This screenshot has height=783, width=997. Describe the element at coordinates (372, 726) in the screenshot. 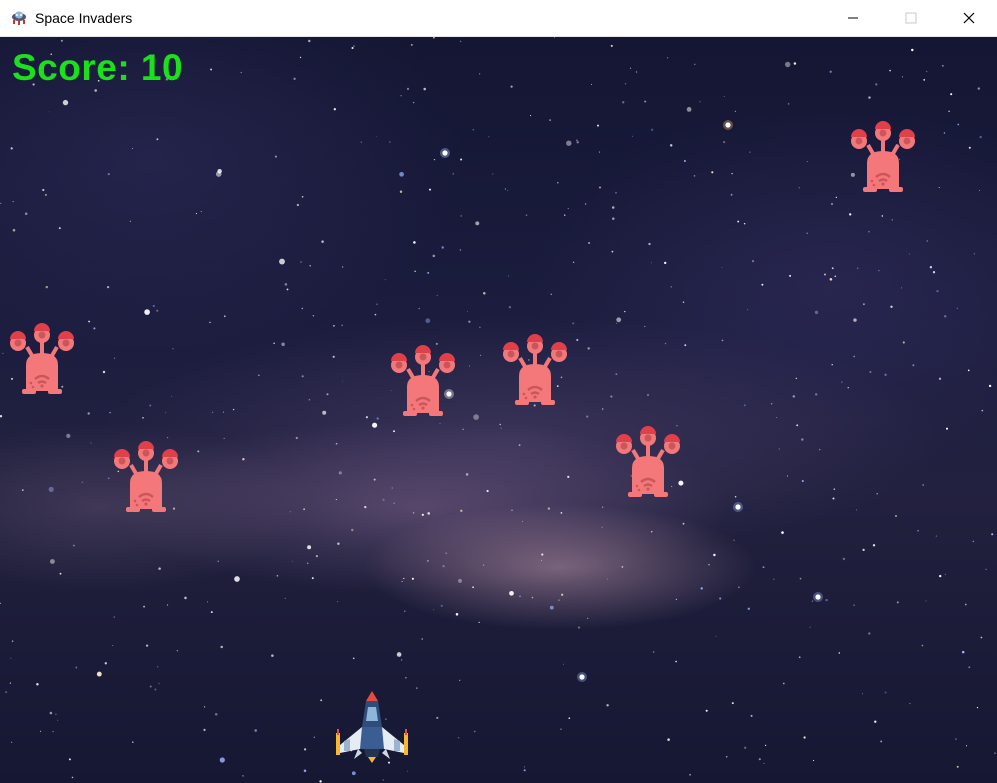

I see `player-spaceship` at that location.